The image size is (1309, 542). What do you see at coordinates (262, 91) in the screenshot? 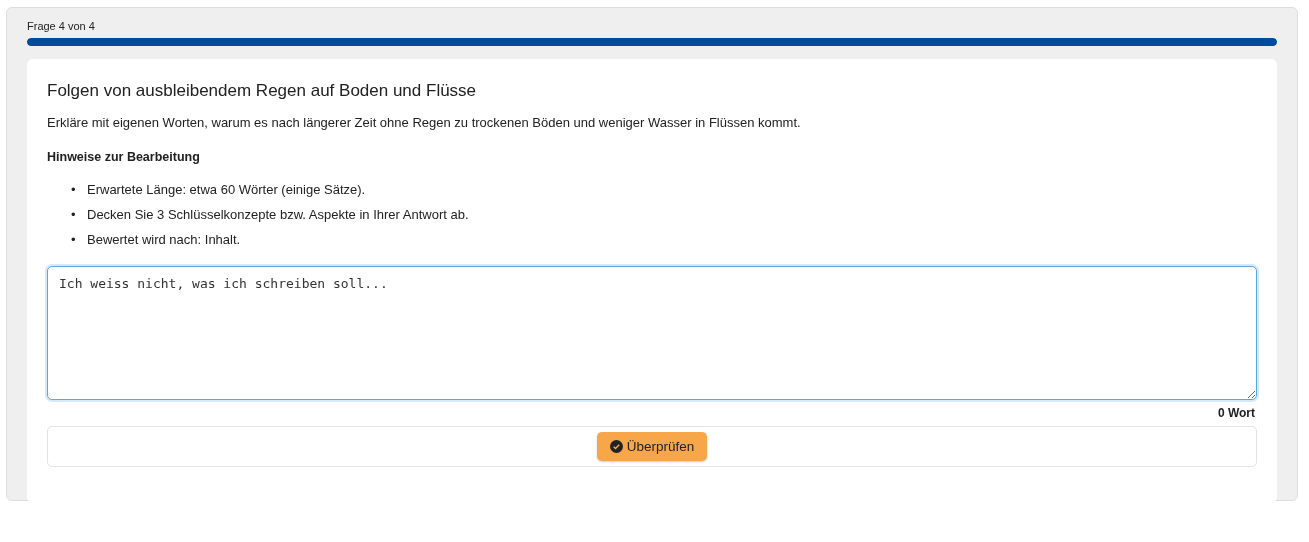
I see `question-title: Folgen von ausbleibendem Regen auf Boden und Flüsse` at bounding box center [262, 91].